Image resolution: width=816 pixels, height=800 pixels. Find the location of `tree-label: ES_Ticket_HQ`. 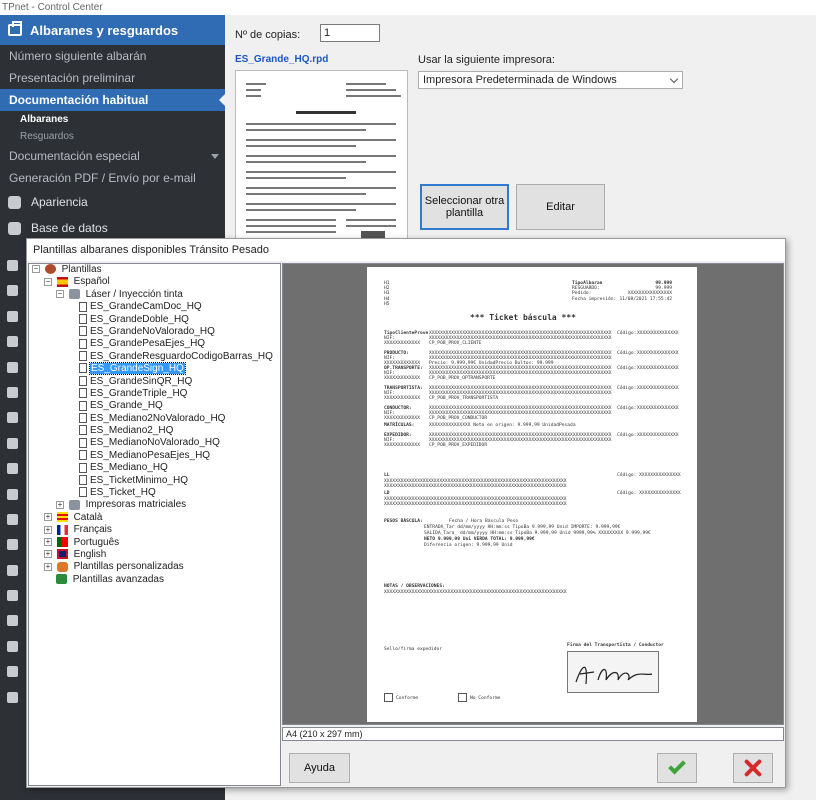

tree-label: ES_Ticket_HQ is located at coordinates (123, 493).